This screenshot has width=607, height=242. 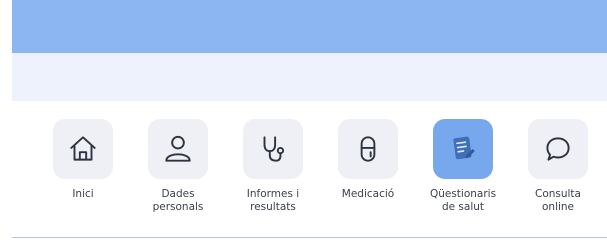 What do you see at coordinates (368, 194) in the screenshot?
I see `nav-label: Medicació` at bounding box center [368, 194].